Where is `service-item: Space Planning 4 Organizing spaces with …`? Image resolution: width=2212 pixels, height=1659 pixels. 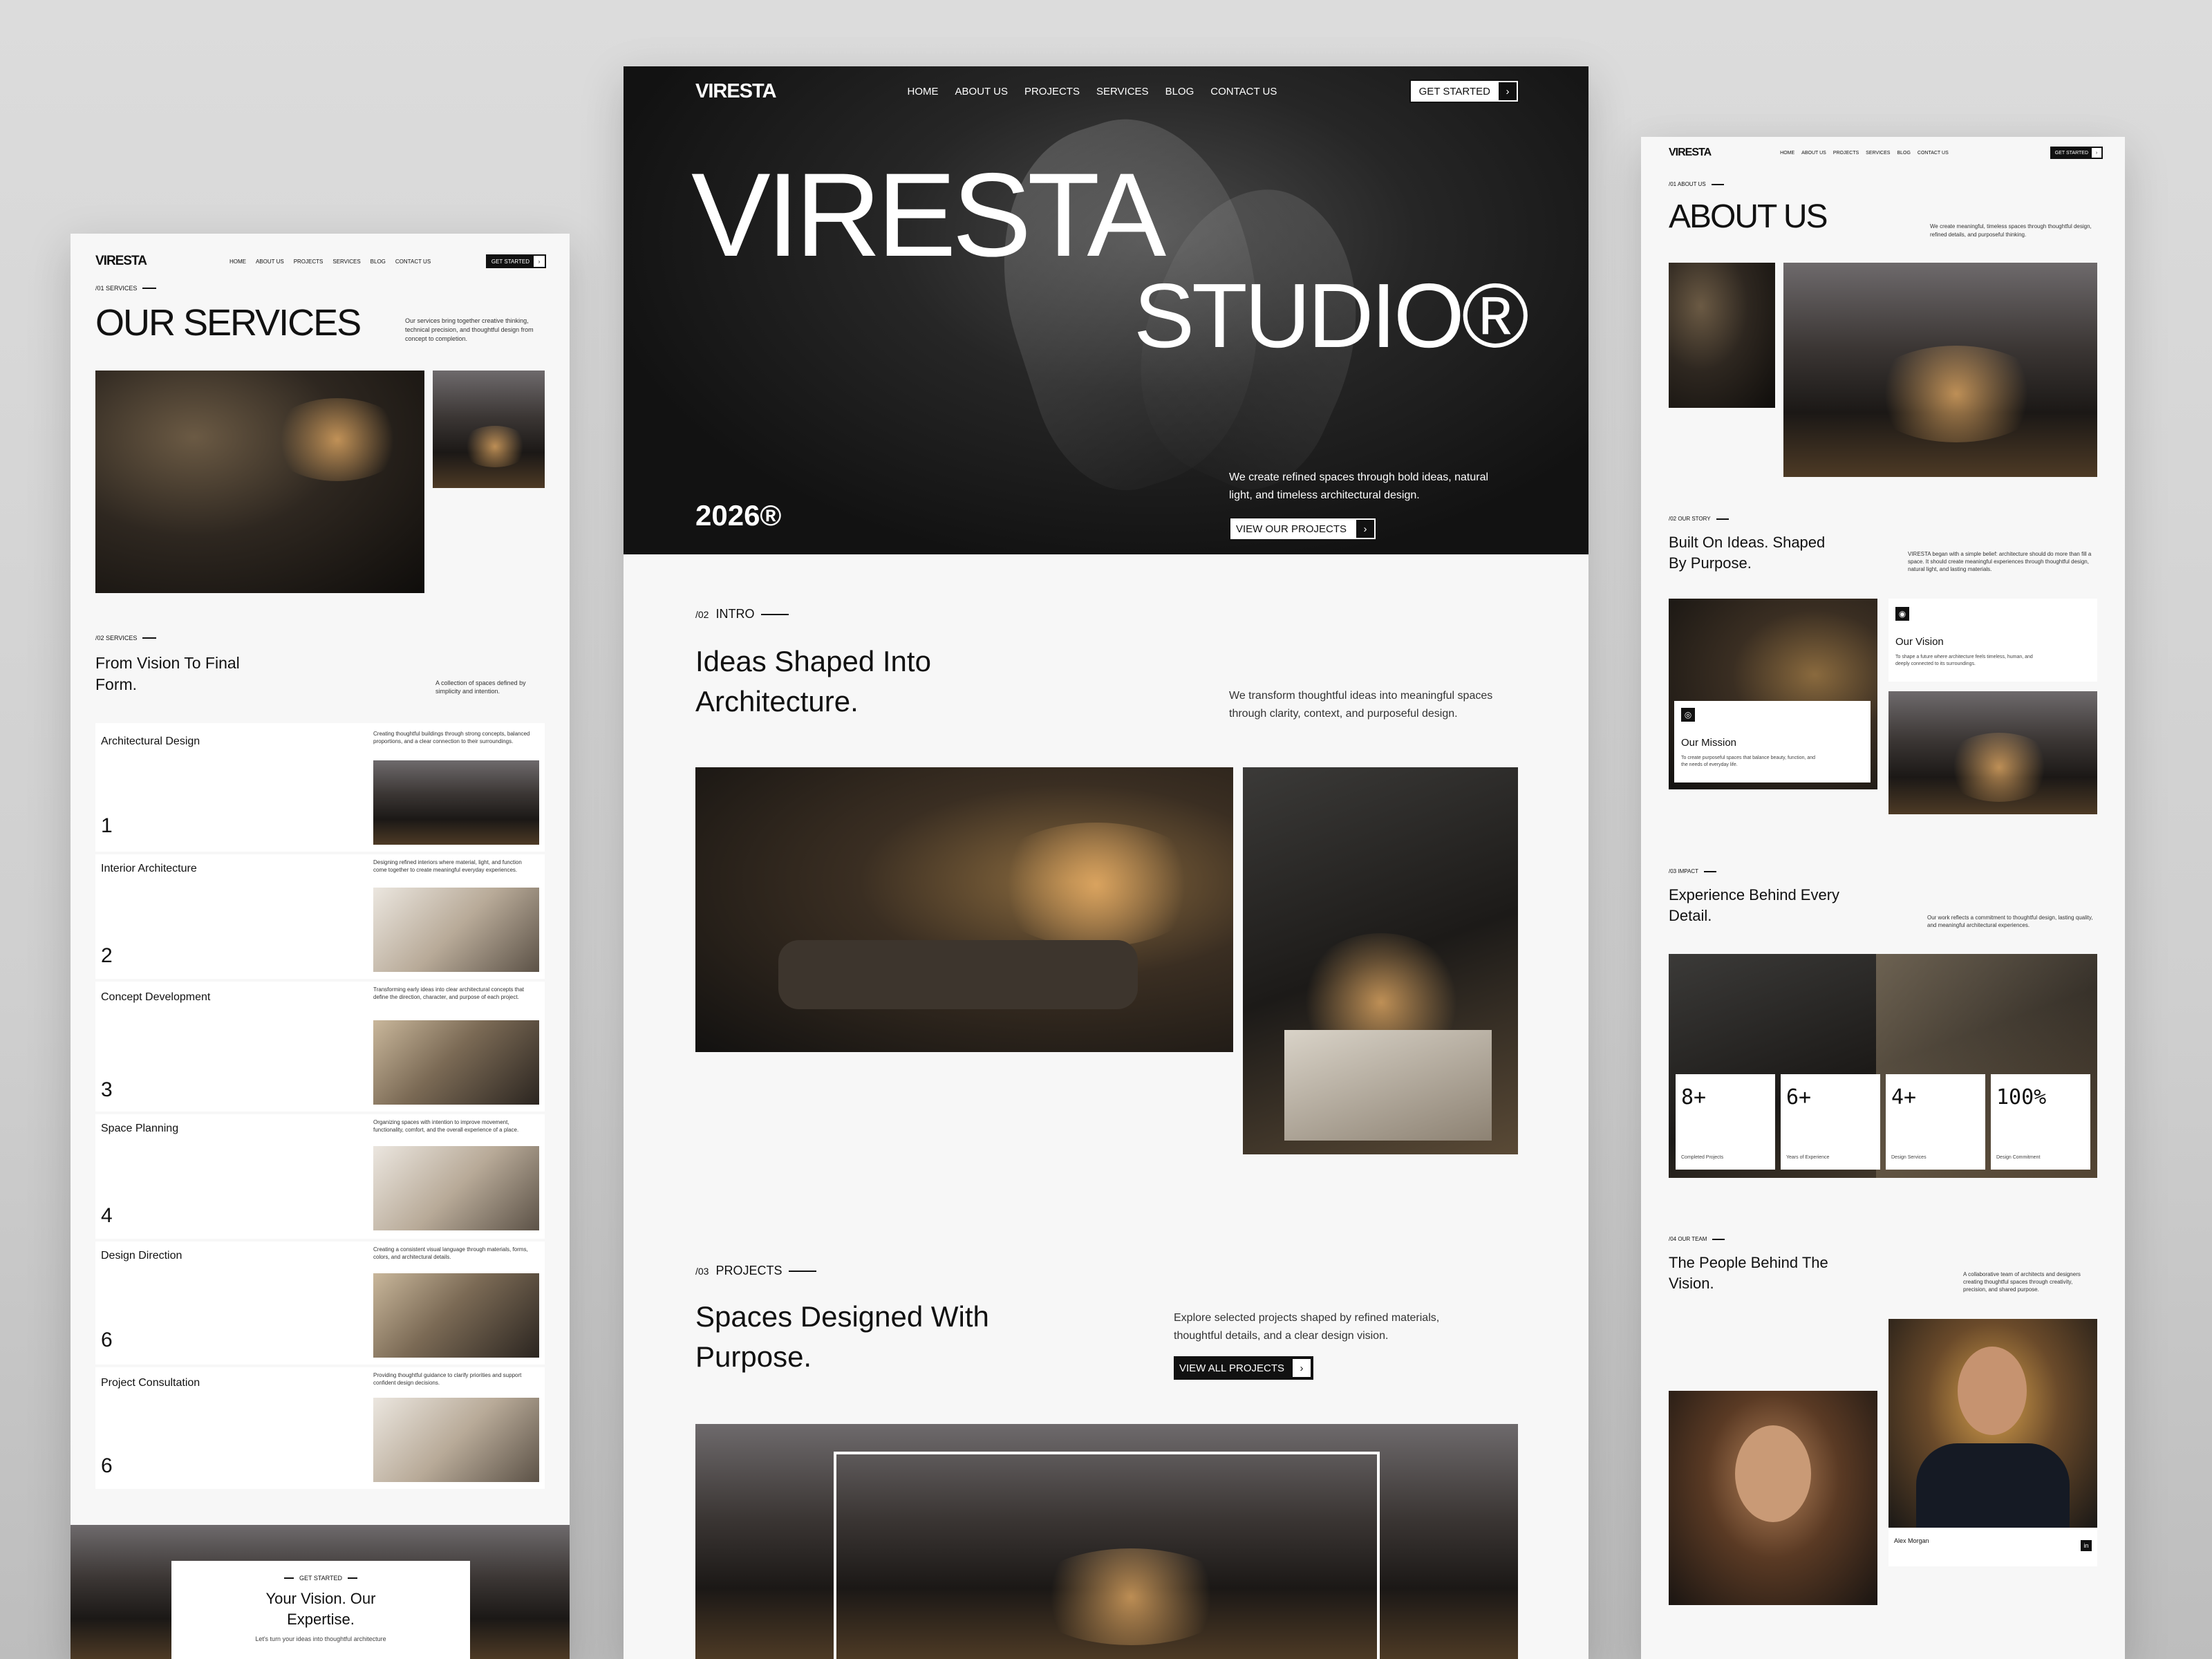 service-item: Space Planning 4 Organizing spaces with … is located at coordinates (320, 1176).